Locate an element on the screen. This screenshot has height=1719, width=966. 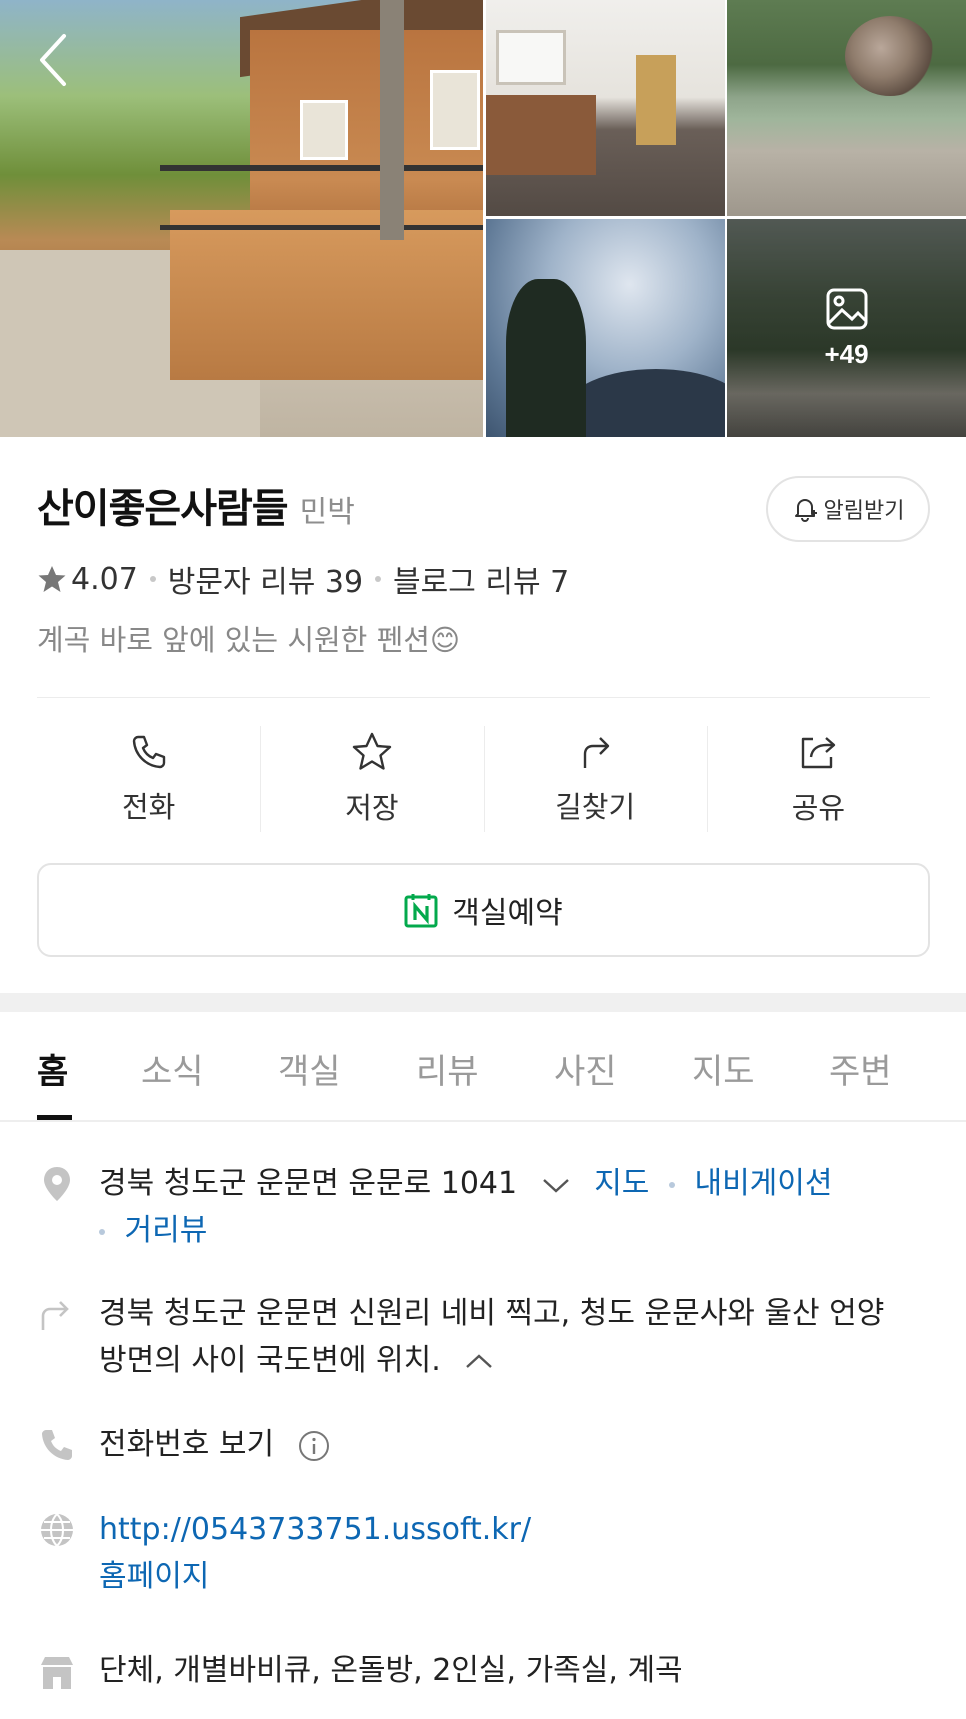
sky-photo is located at coordinates (605, 328).